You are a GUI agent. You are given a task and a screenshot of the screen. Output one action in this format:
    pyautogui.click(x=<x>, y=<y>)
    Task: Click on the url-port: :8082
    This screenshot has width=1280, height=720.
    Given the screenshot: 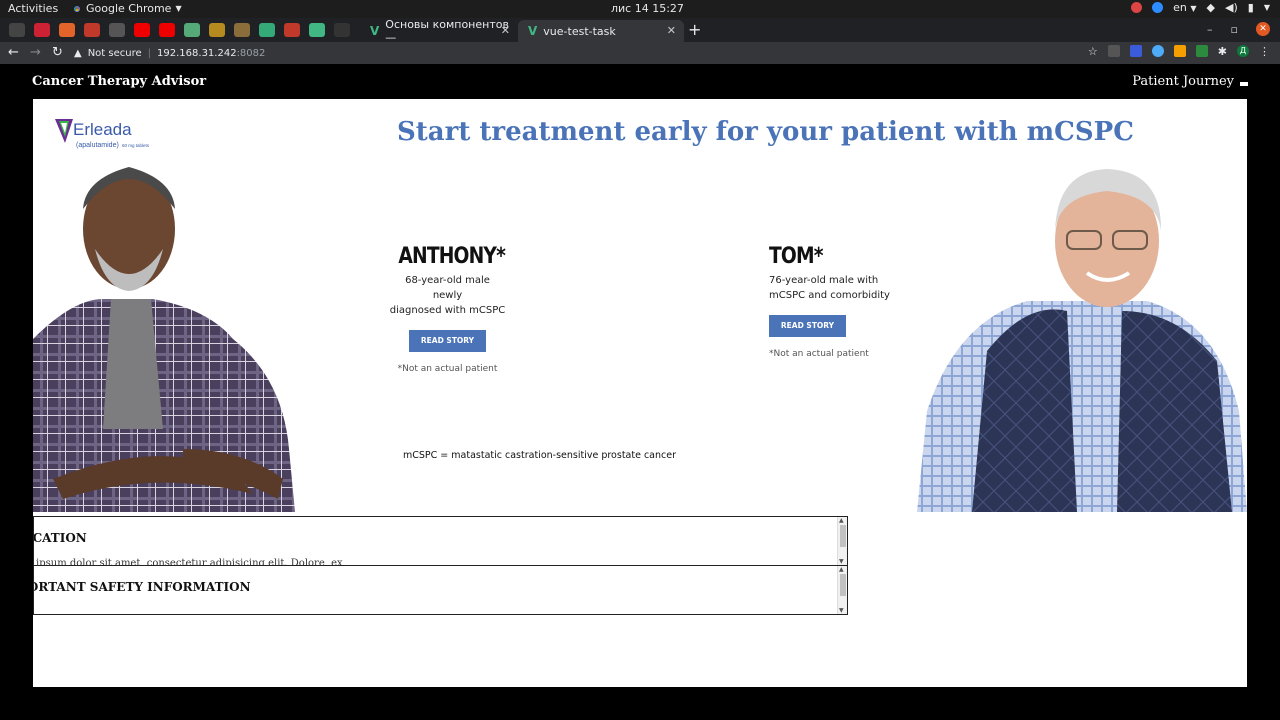 What is the action you would take?
    pyautogui.click(x=251, y=53)
    